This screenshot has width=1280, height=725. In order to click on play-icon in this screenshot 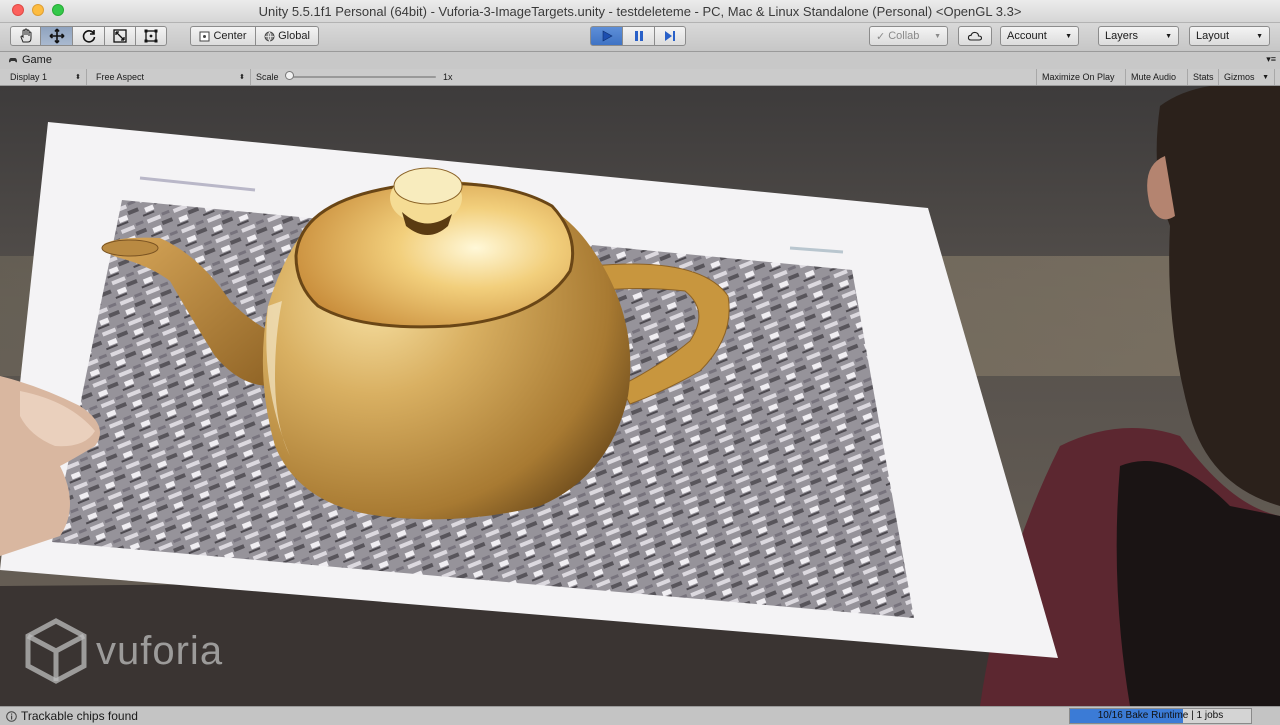, I will do `click(607, 36)`.